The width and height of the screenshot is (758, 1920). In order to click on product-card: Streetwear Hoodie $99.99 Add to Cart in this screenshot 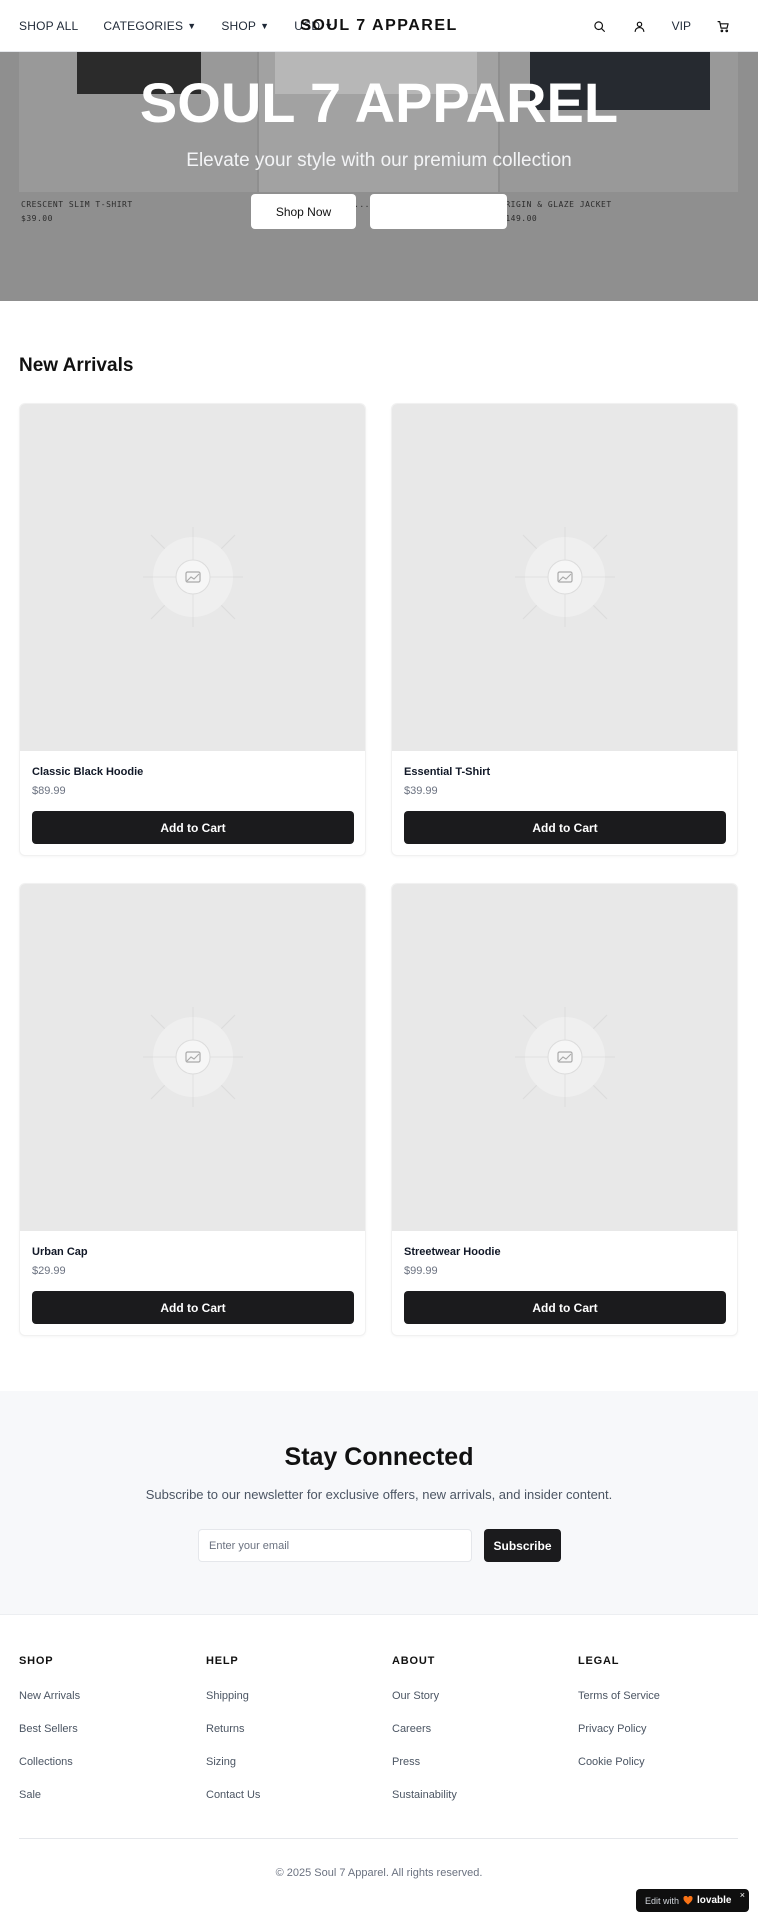, I will do `click(564, 1109)`.